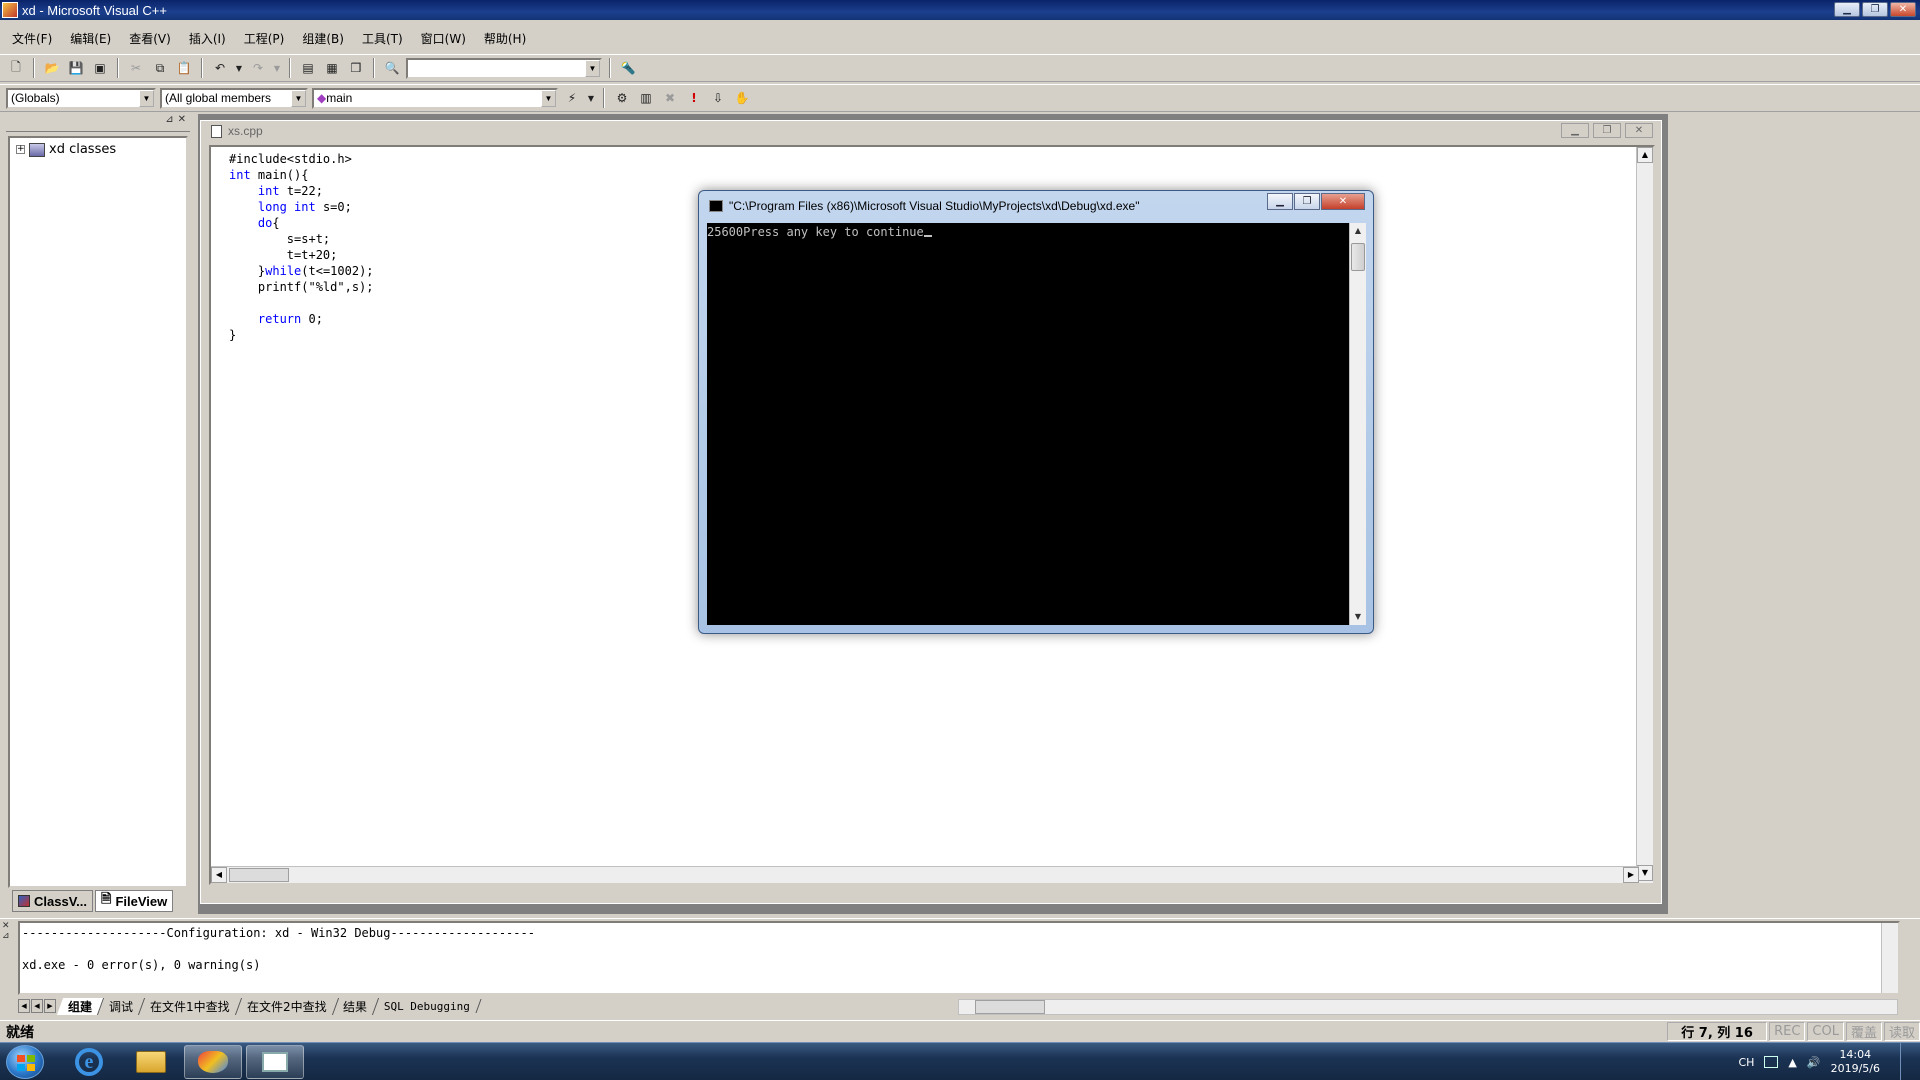  What do you see at coordinates (1746, 1062) in the screenshot?
I see `ime-indicator: CH` at bounding box center [1746, 1062].